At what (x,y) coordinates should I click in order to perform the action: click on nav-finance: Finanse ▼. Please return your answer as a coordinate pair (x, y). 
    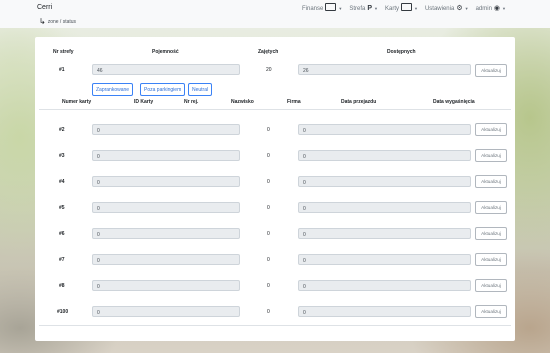
    Looking at the image, I should click on (322, 8).